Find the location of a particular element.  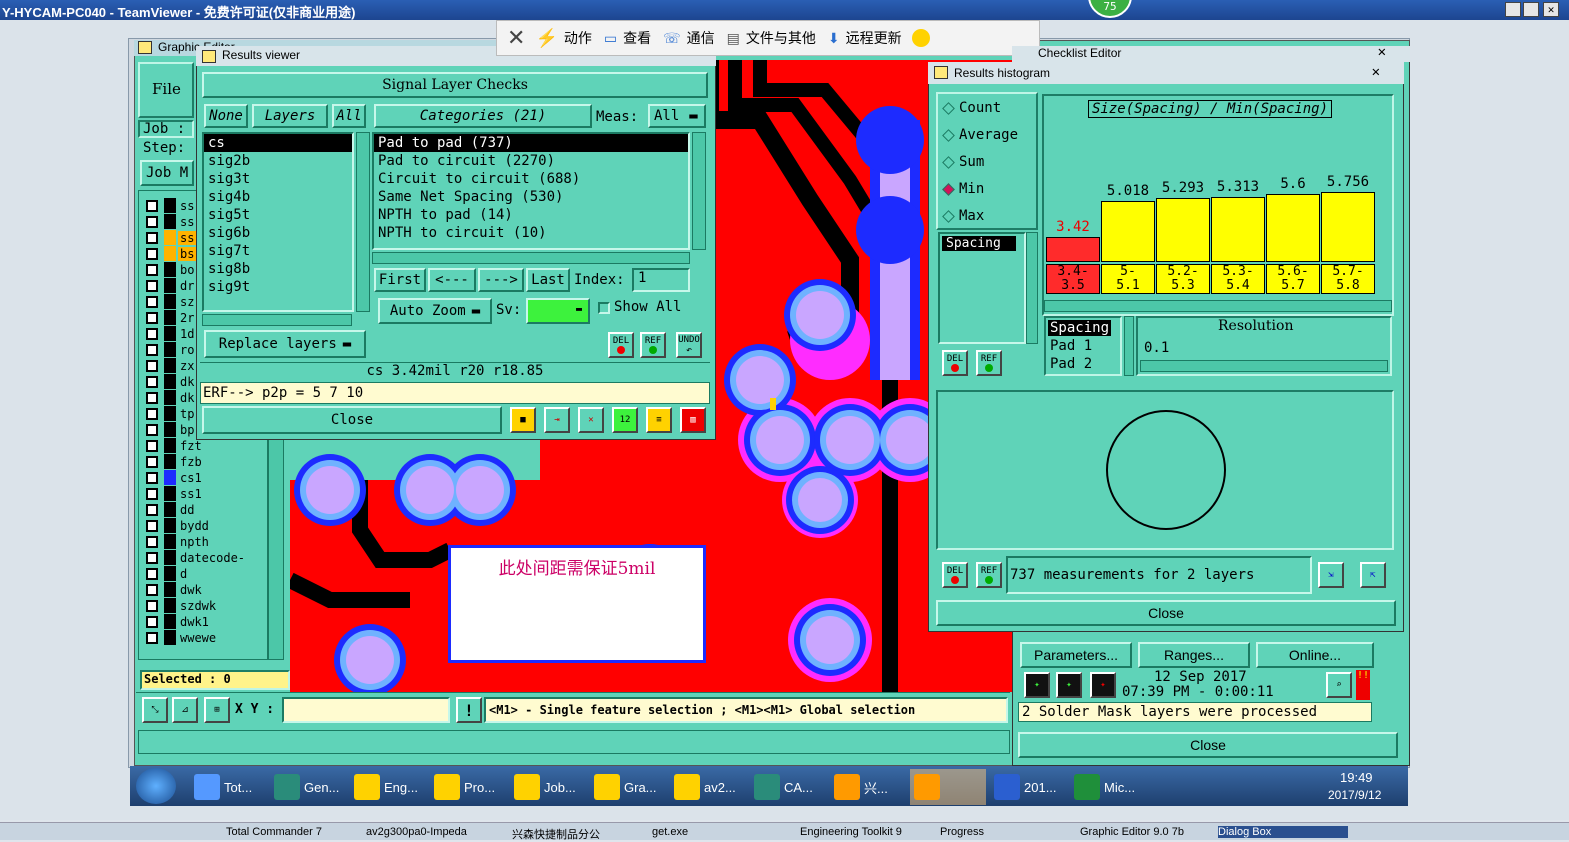

job-matrix-button: Job M is located at coordinates (167, 173).